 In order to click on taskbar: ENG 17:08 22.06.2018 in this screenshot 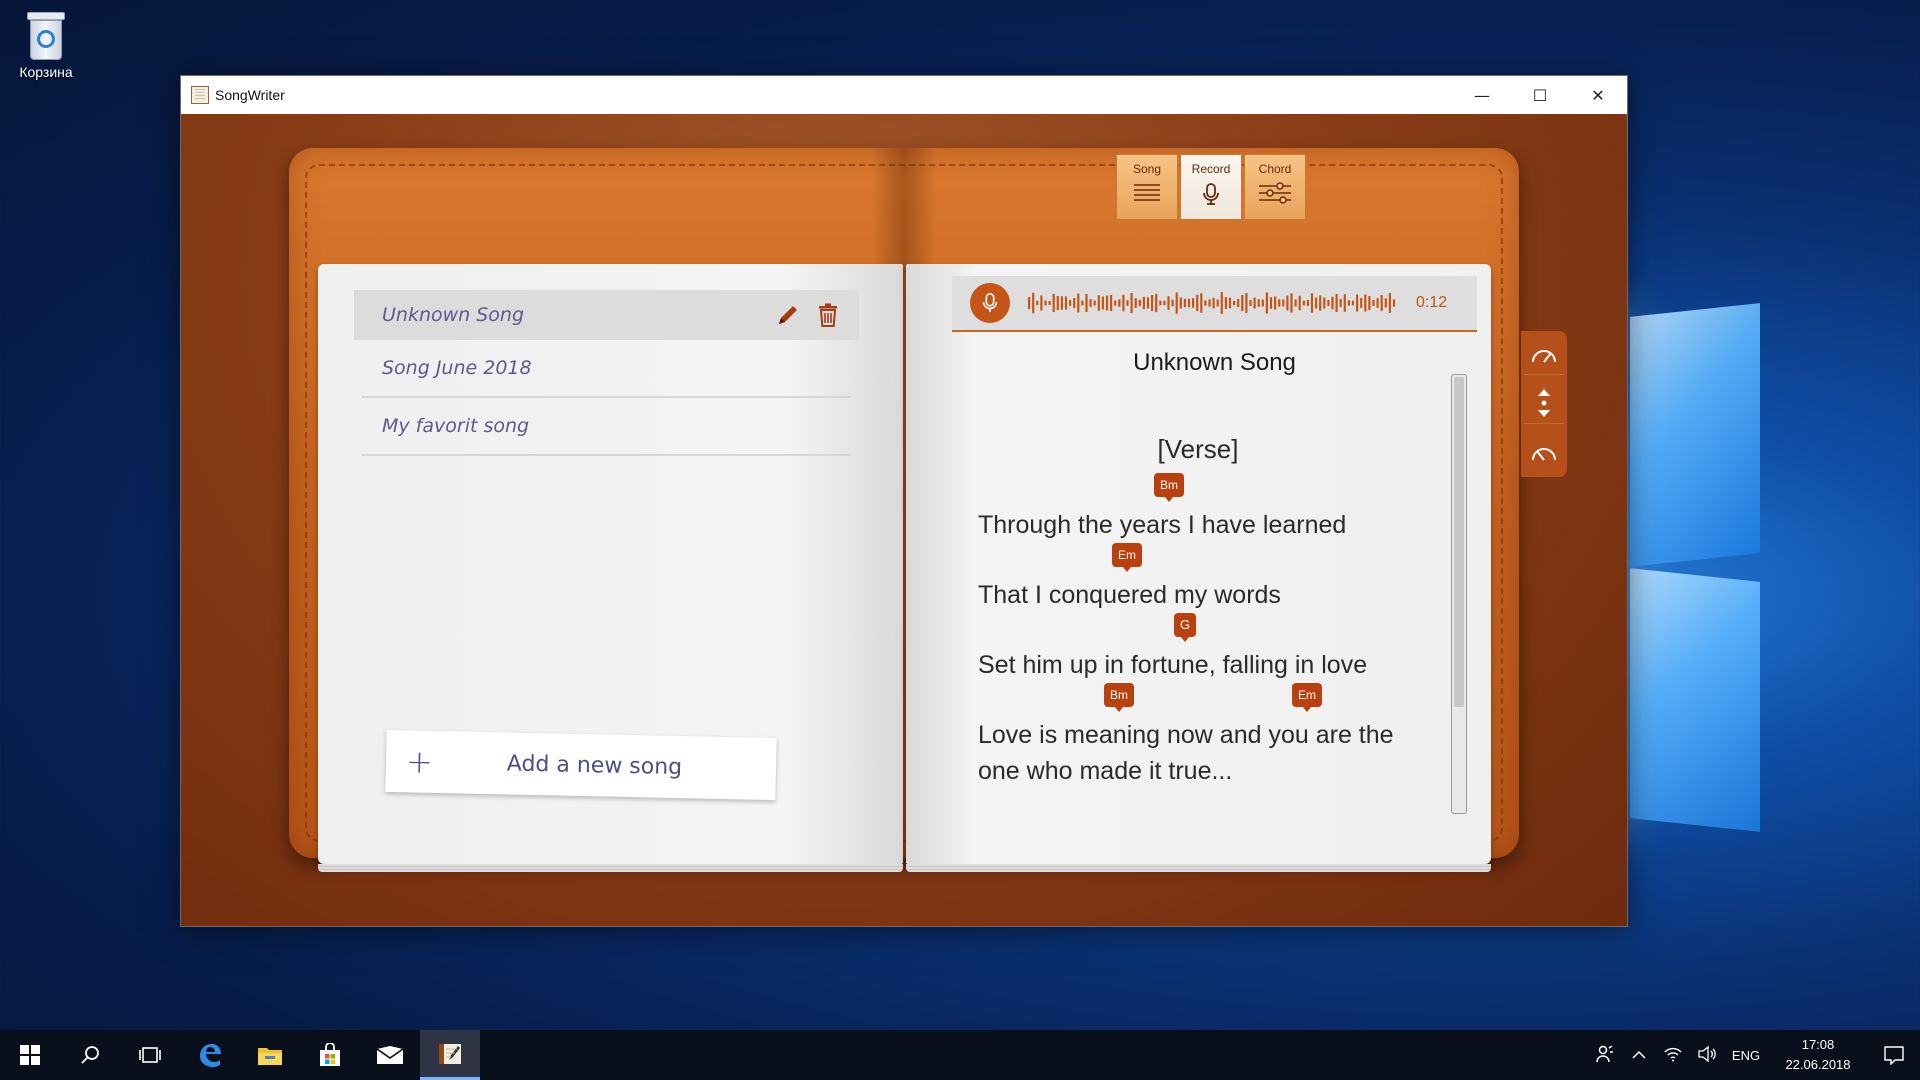, I will do `click(960, 1055)`.